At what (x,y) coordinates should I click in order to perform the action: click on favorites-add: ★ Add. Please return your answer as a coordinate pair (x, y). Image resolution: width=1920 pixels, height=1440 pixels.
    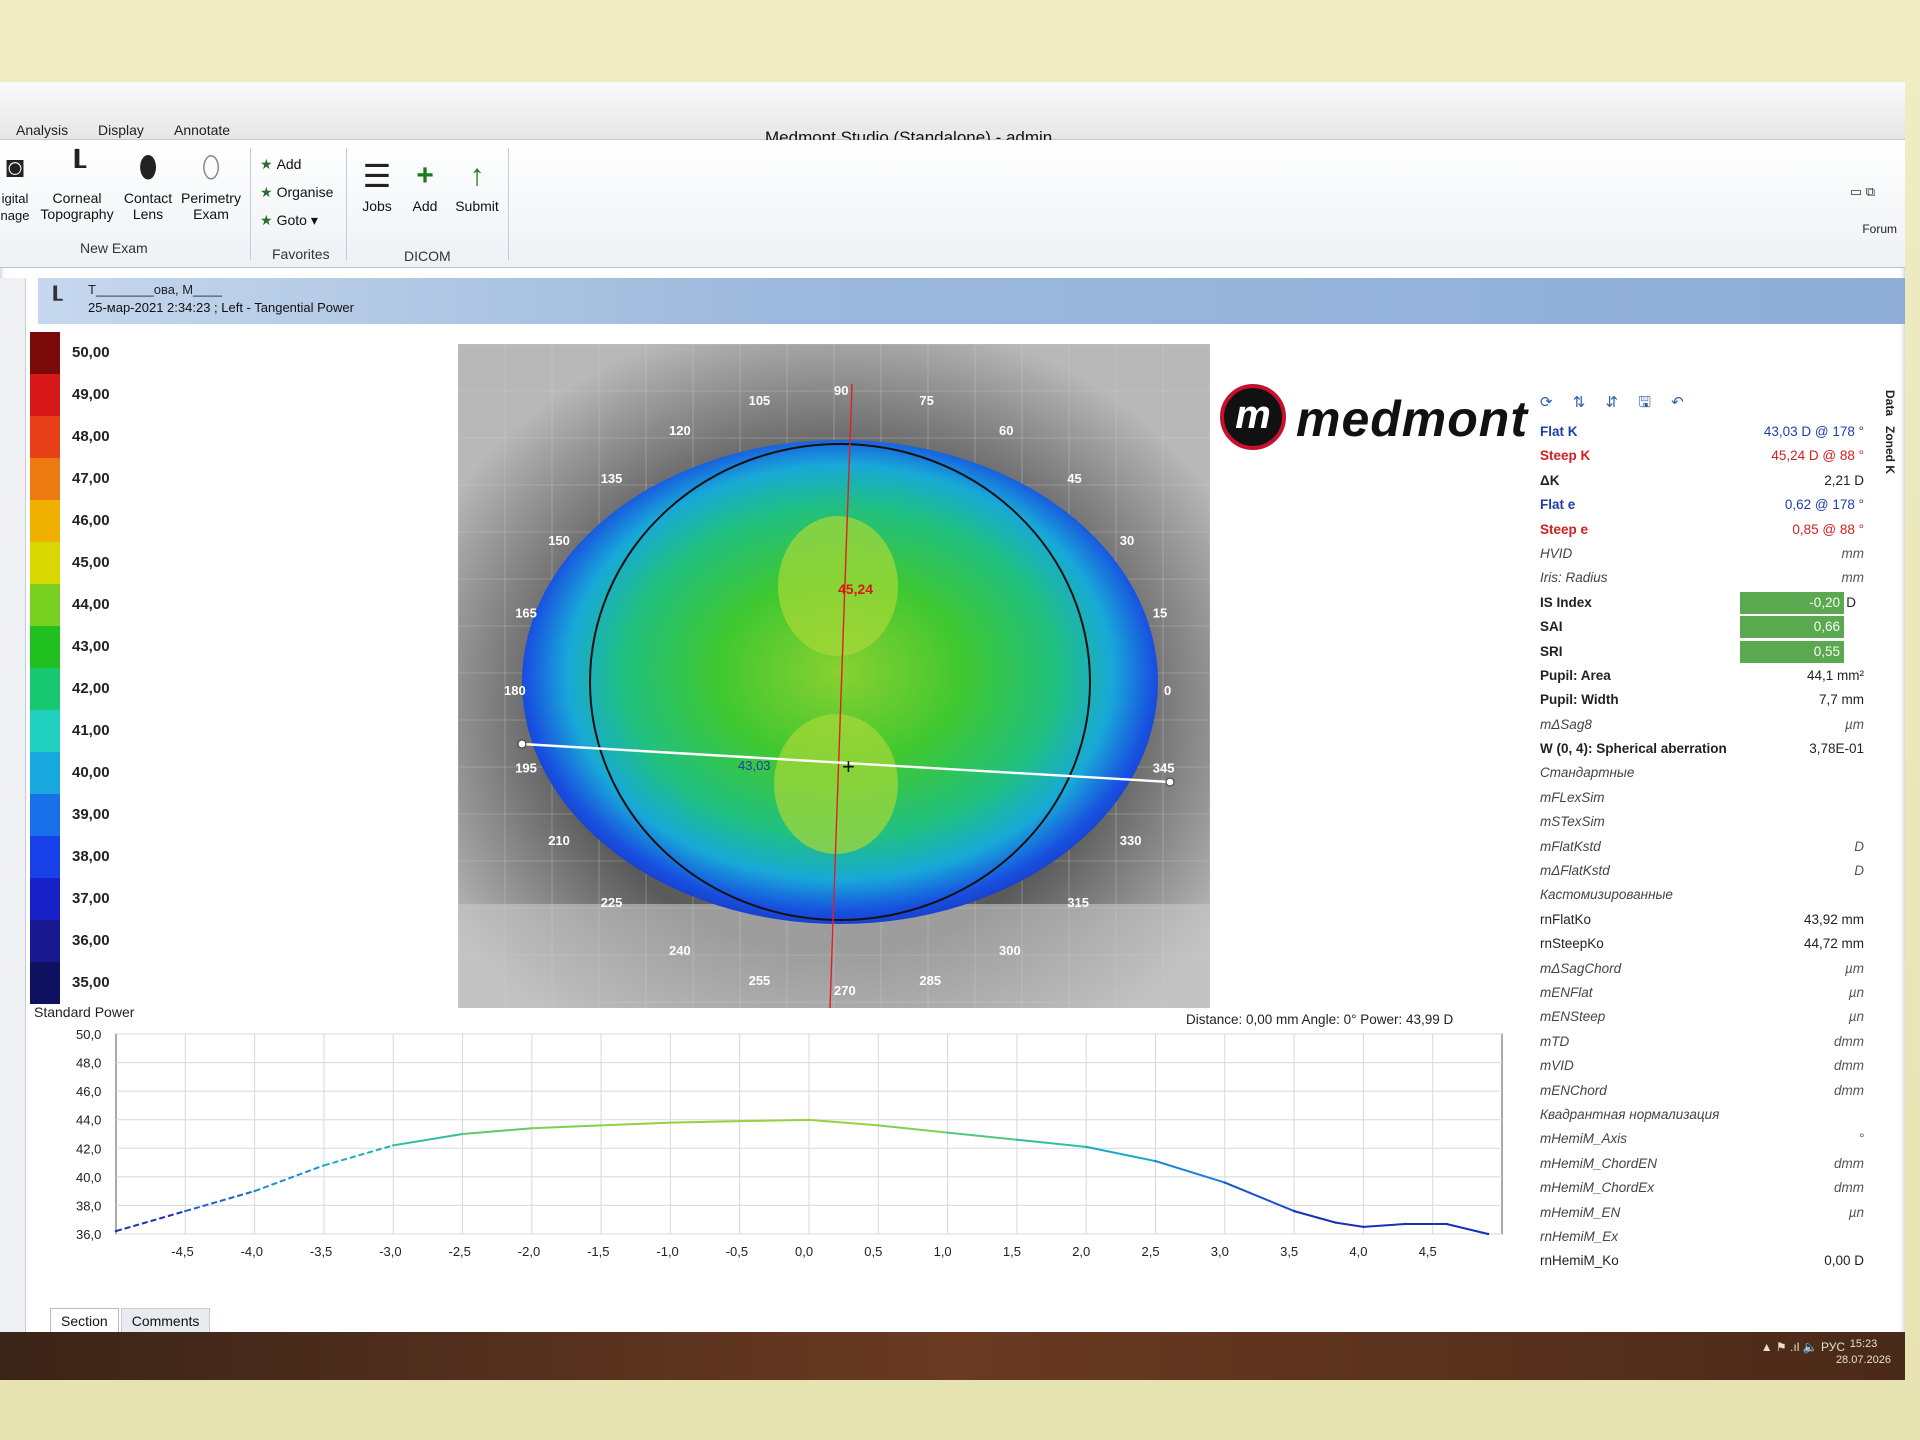
    Looking at the image, I should click on (280, 164).